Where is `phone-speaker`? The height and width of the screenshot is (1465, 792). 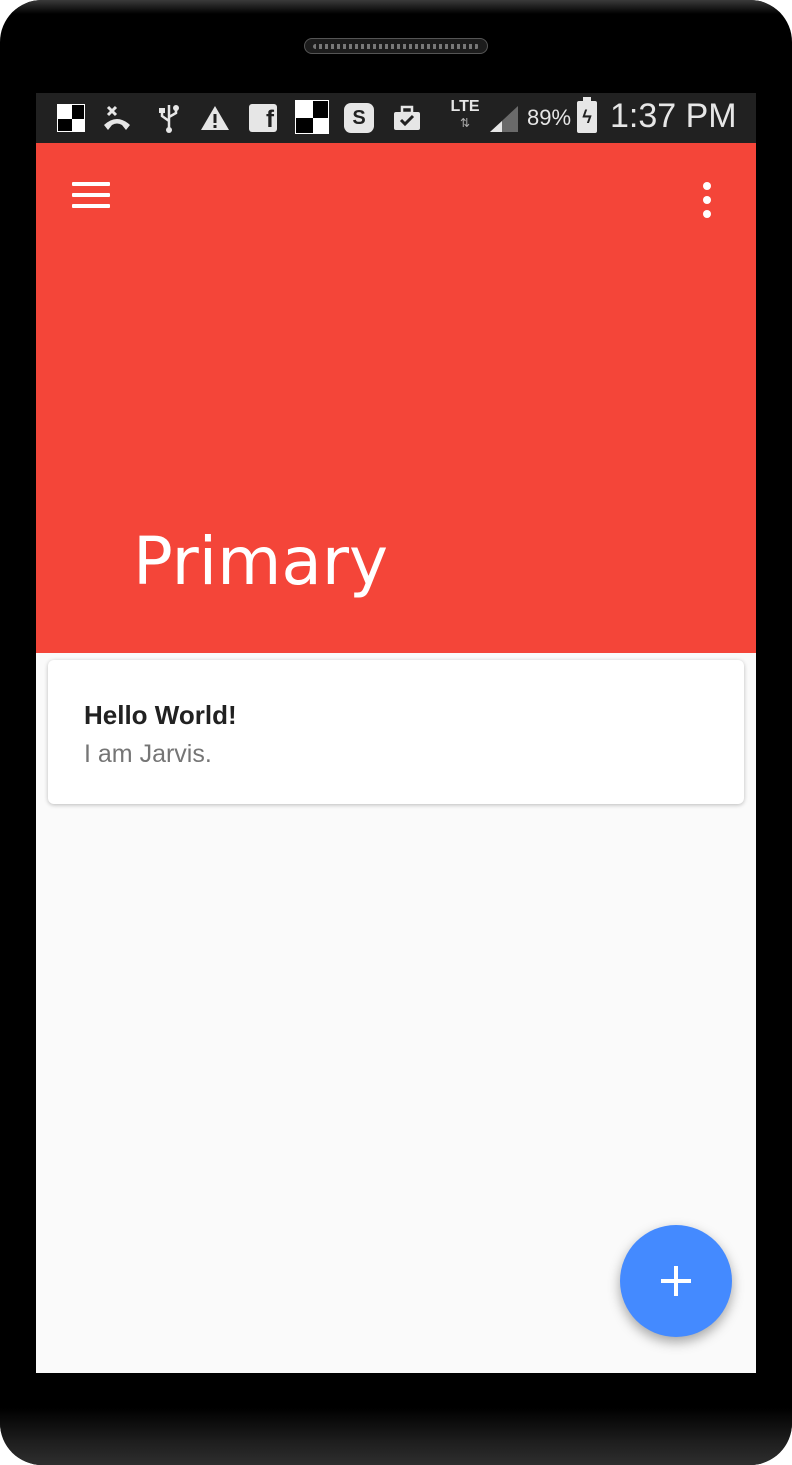 phone-speaker is located at coordinates (396, 46).